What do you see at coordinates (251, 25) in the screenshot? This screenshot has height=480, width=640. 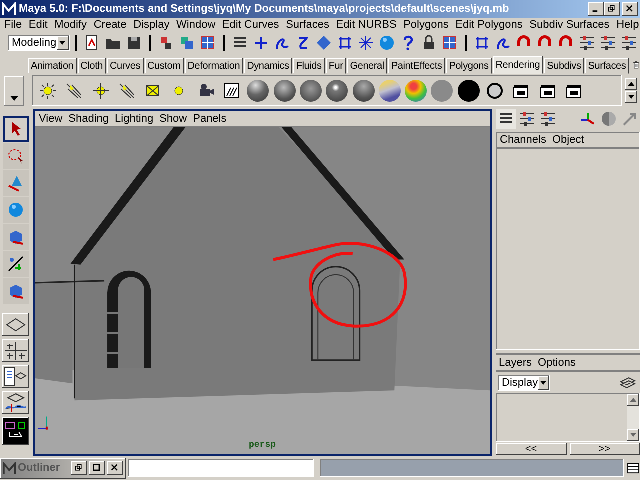 I see `menu-item: Edit Curves` at bounding box center [251, 25].